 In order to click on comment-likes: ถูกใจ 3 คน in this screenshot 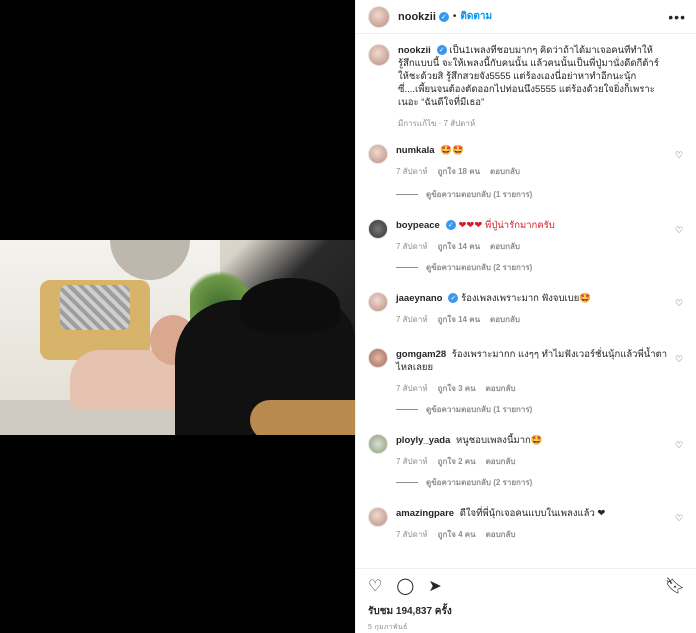, I will do `click(457, 388)`.